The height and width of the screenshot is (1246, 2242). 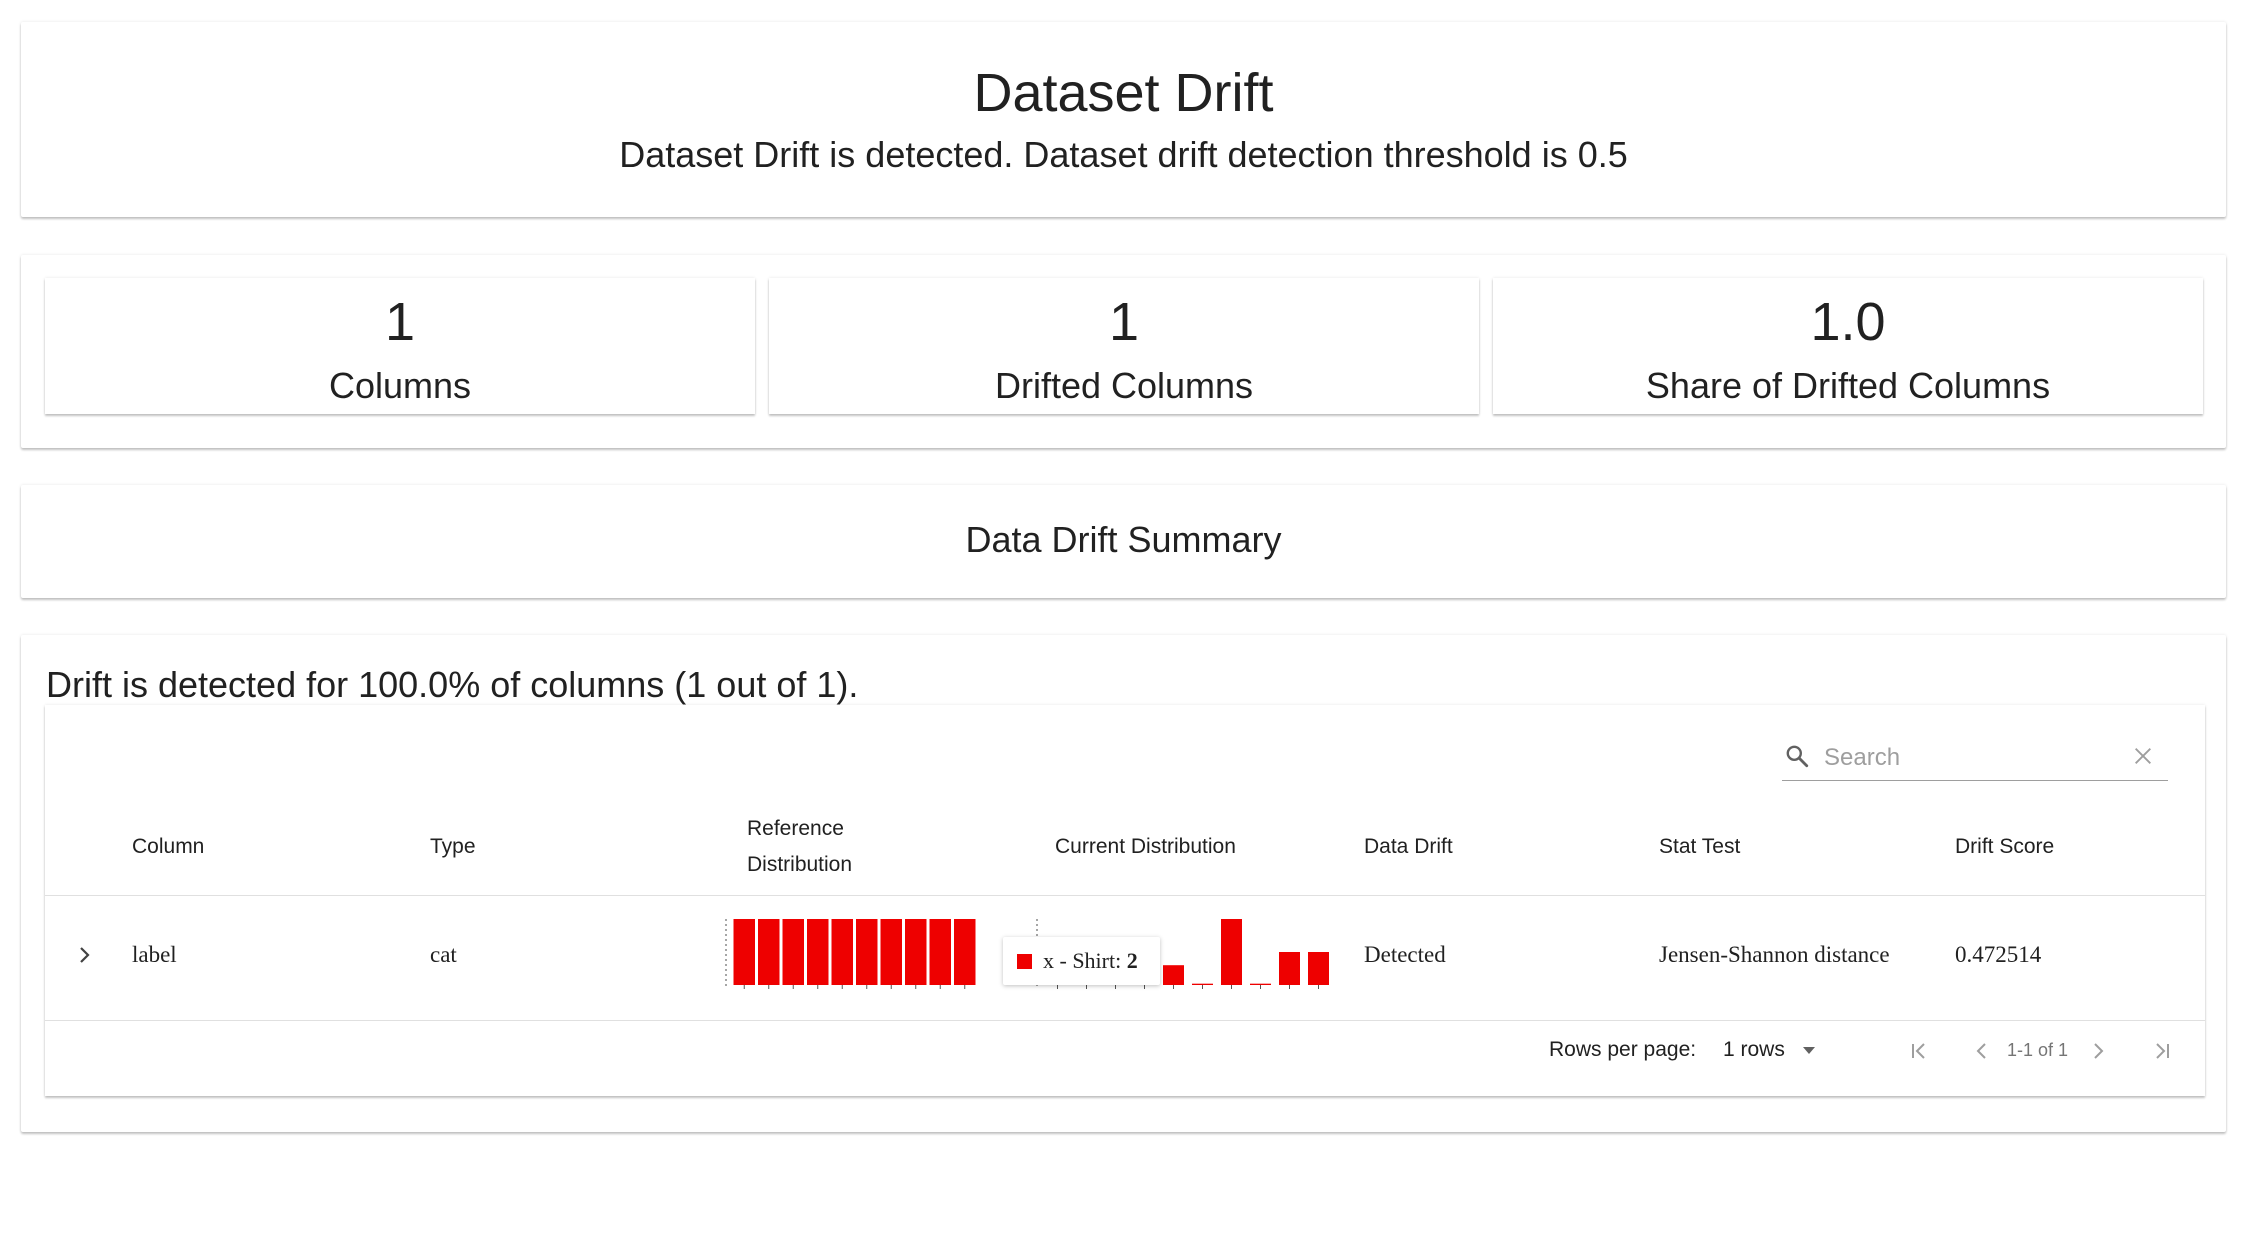 I want to click on chart-tooltip: x - Shirt: 2, so click(x=1081, y=961).